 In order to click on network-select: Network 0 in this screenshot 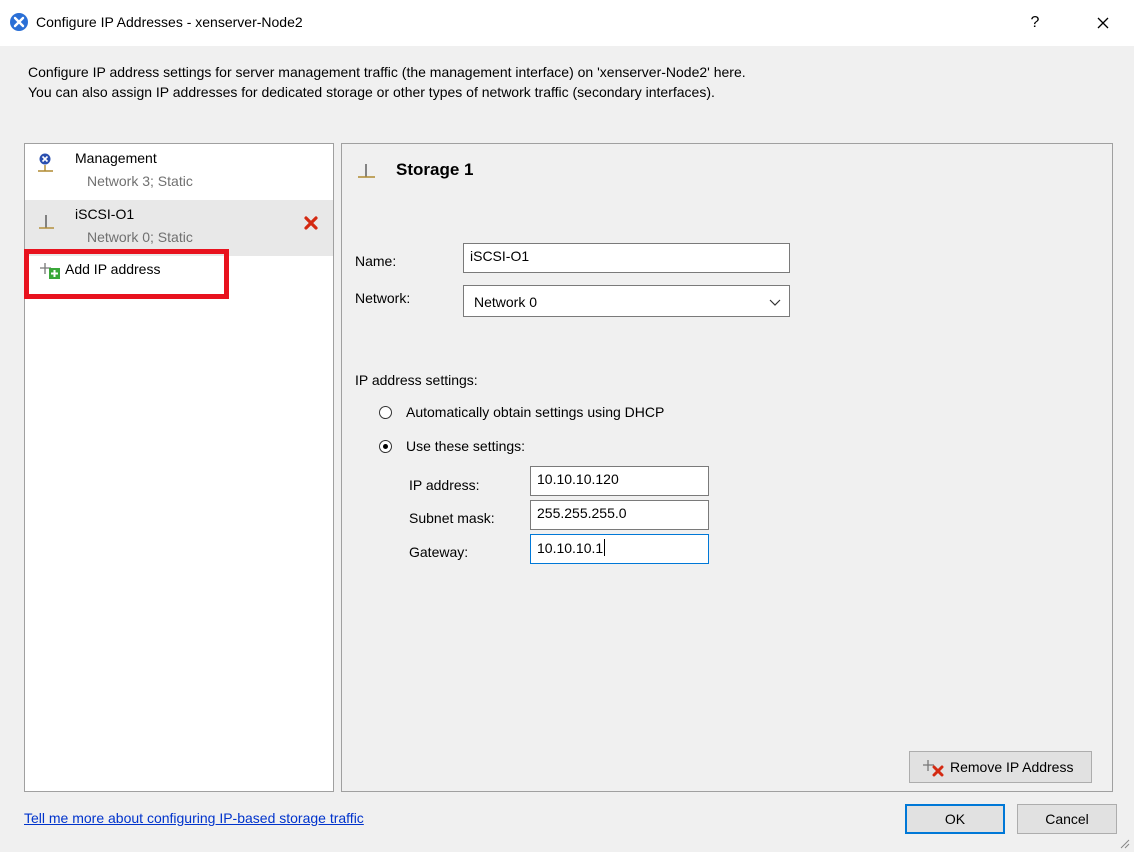, I will do `click(626, 301)`.